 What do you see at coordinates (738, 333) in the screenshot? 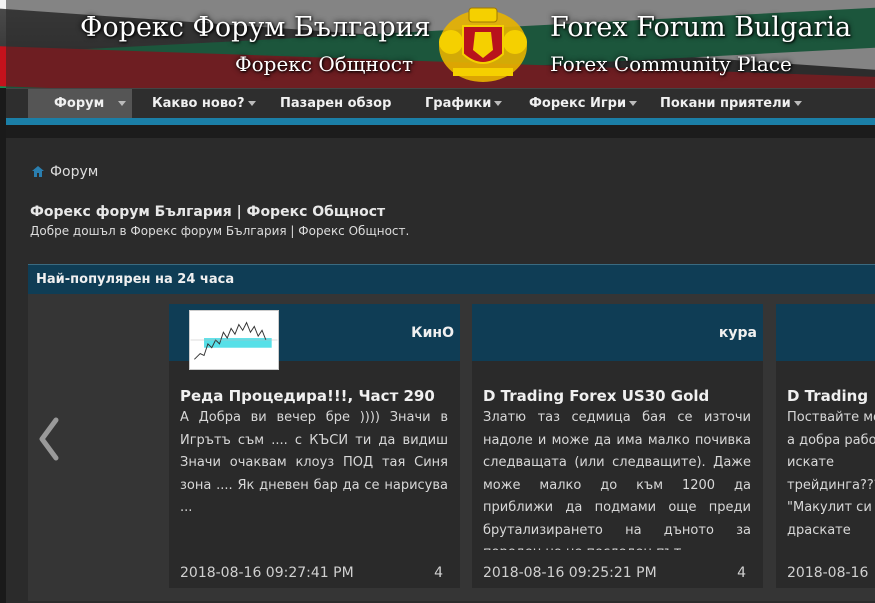
I see `card-author: куpa` at bounding box center [738, 333].